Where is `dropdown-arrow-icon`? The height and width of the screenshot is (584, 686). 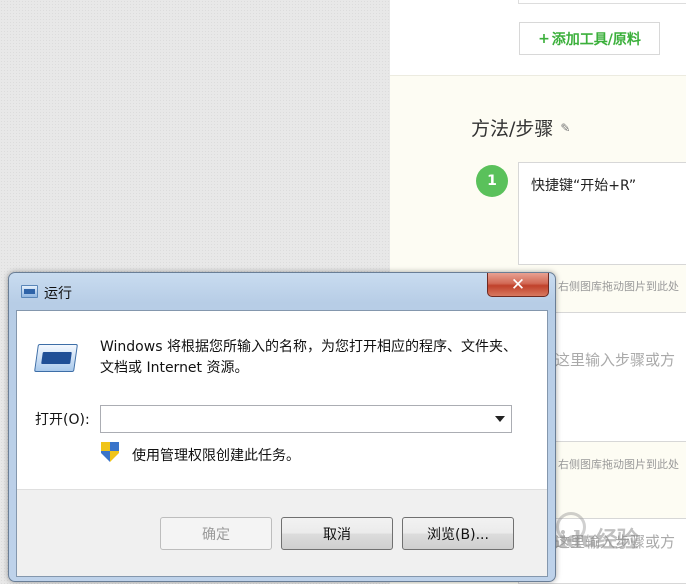 dropdown-arrow-icon is located at coordinates (500, 419).